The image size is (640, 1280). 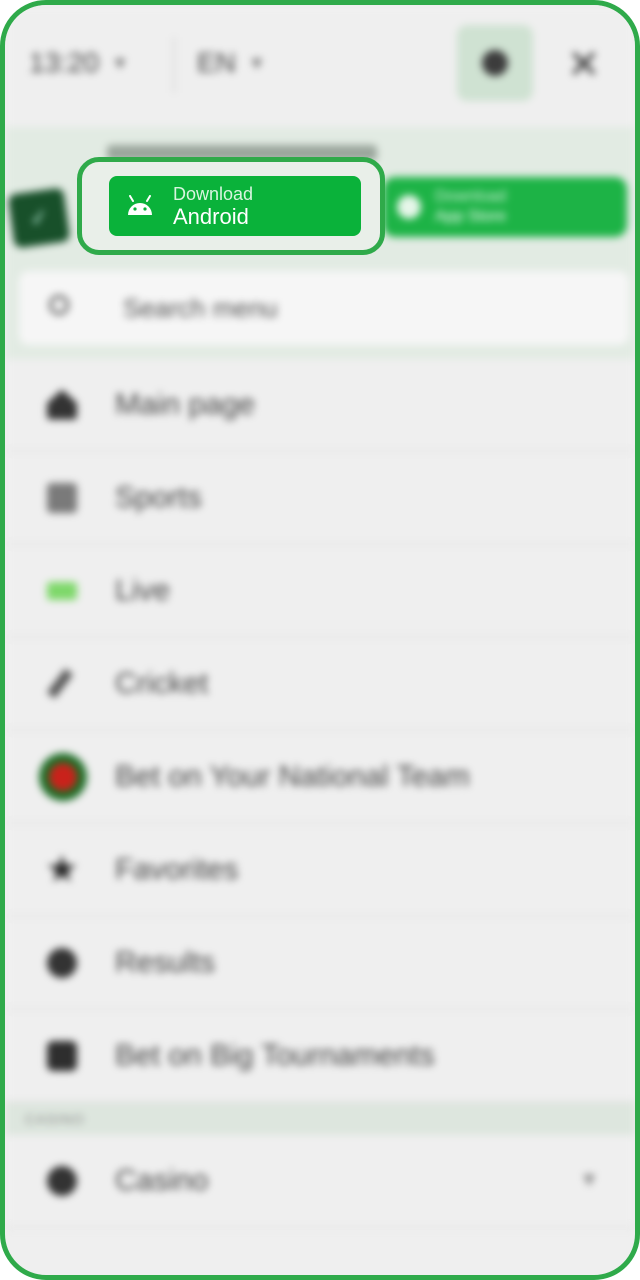 I want to click on menu-item-national-team: Bet on Your National Team, so click(x=320, y=777).